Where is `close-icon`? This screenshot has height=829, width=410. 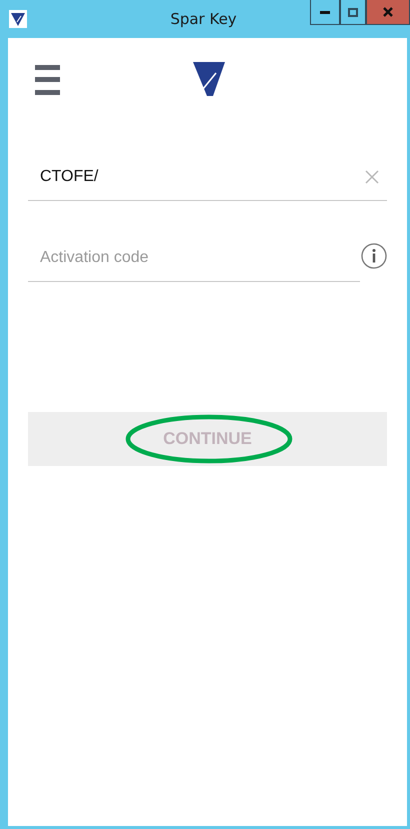 close-icon is located at coordinates (388, 12).